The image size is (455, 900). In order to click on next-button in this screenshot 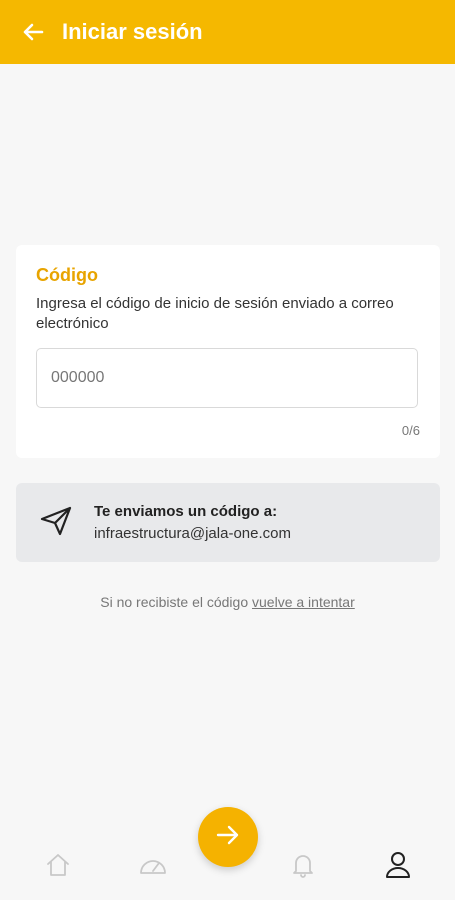, I will do `click(228, 837)`.